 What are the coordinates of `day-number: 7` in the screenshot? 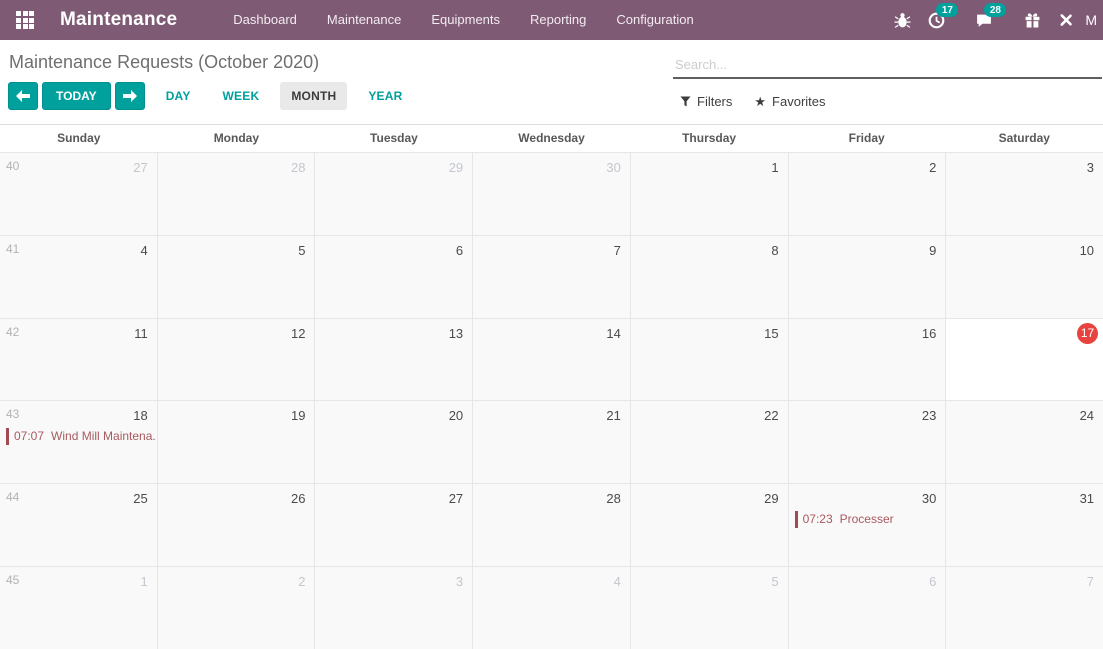 It's located at (1090, 582).